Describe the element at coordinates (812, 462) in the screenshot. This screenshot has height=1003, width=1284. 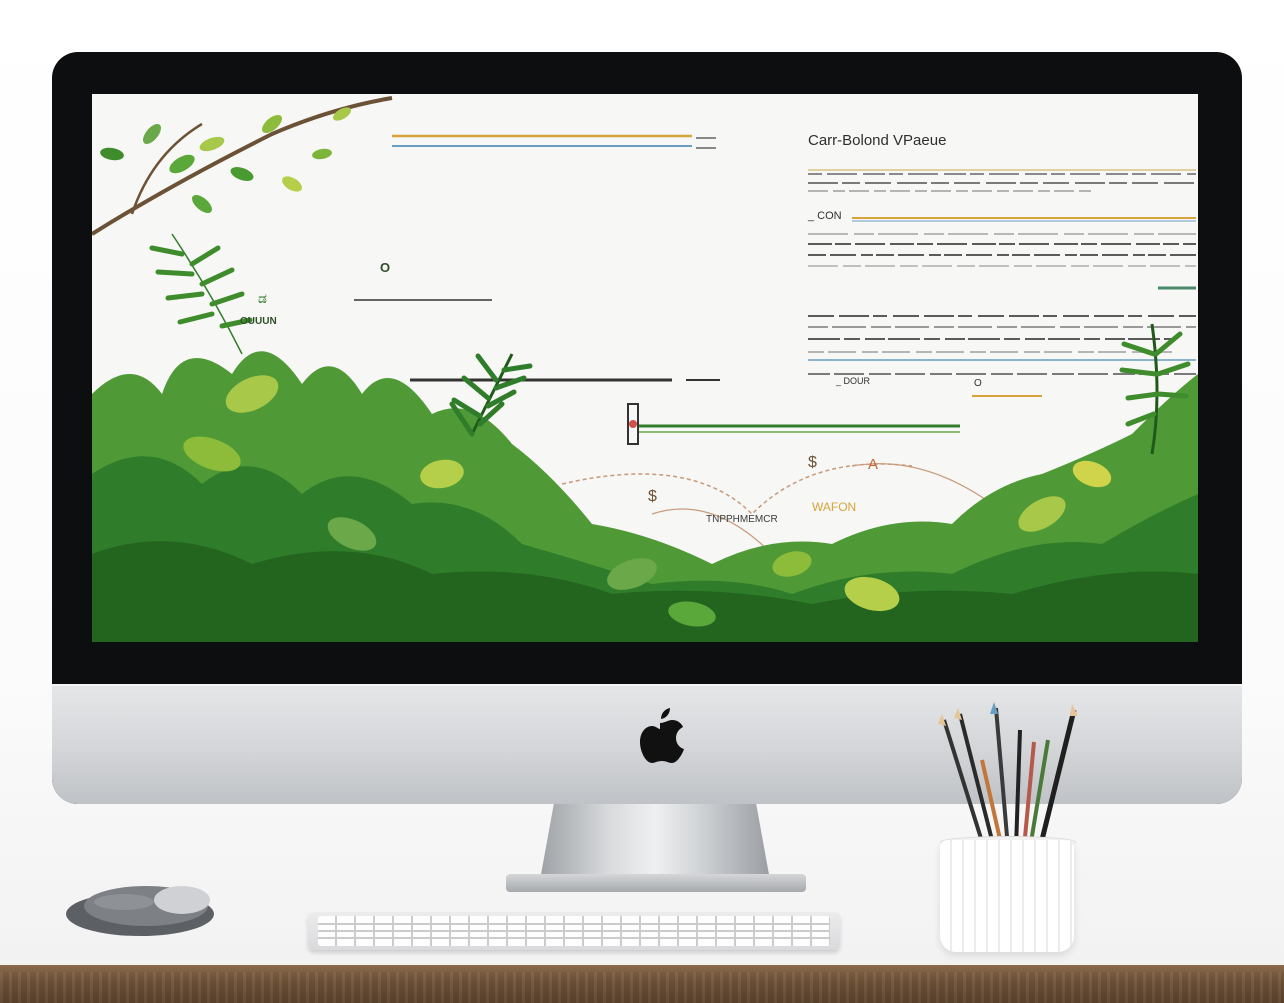
I see `flow-node-b: $` at that location.